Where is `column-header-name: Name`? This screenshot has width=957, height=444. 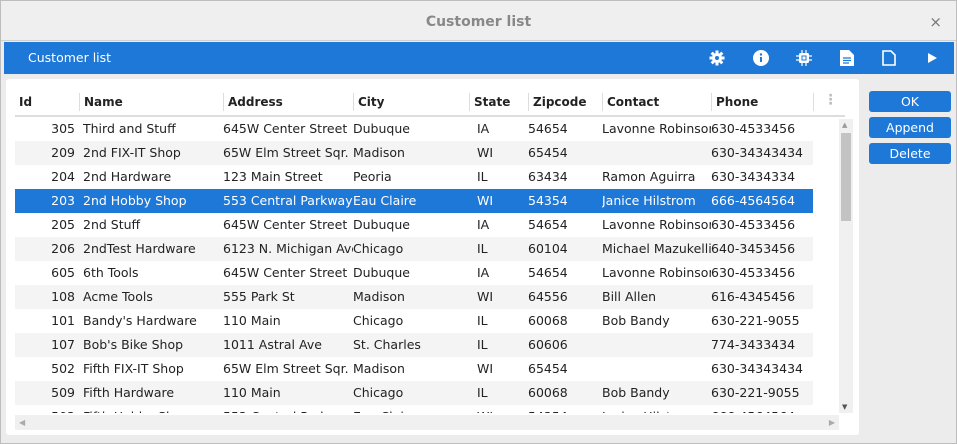
column-header-name: Name is located at coordinates (151, 102).